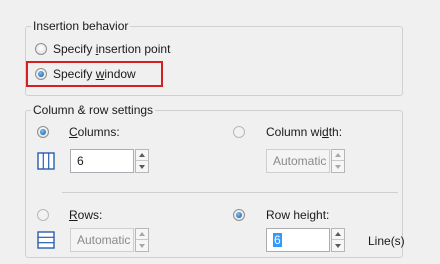  What do you see at coordinates (93, 110) in the screenshot?
I see `column-row-settings-title: Column & row settings` at bounding box center [93, 110].